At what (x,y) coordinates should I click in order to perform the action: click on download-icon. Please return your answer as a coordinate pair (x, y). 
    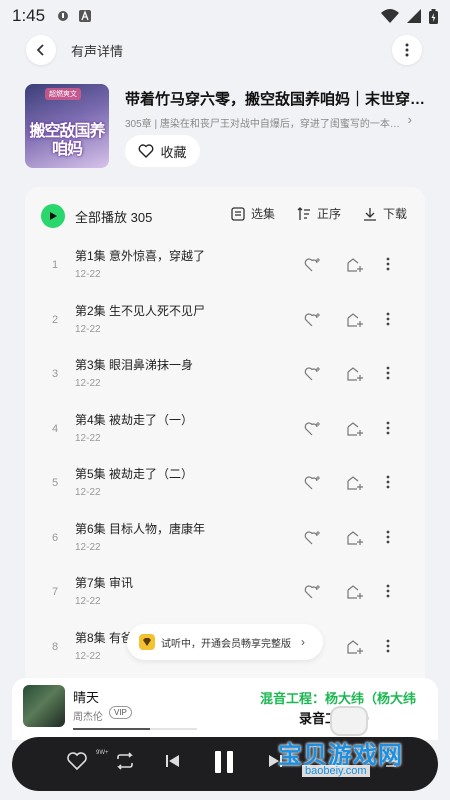
    Looking at the image, I should click on (370, 214).